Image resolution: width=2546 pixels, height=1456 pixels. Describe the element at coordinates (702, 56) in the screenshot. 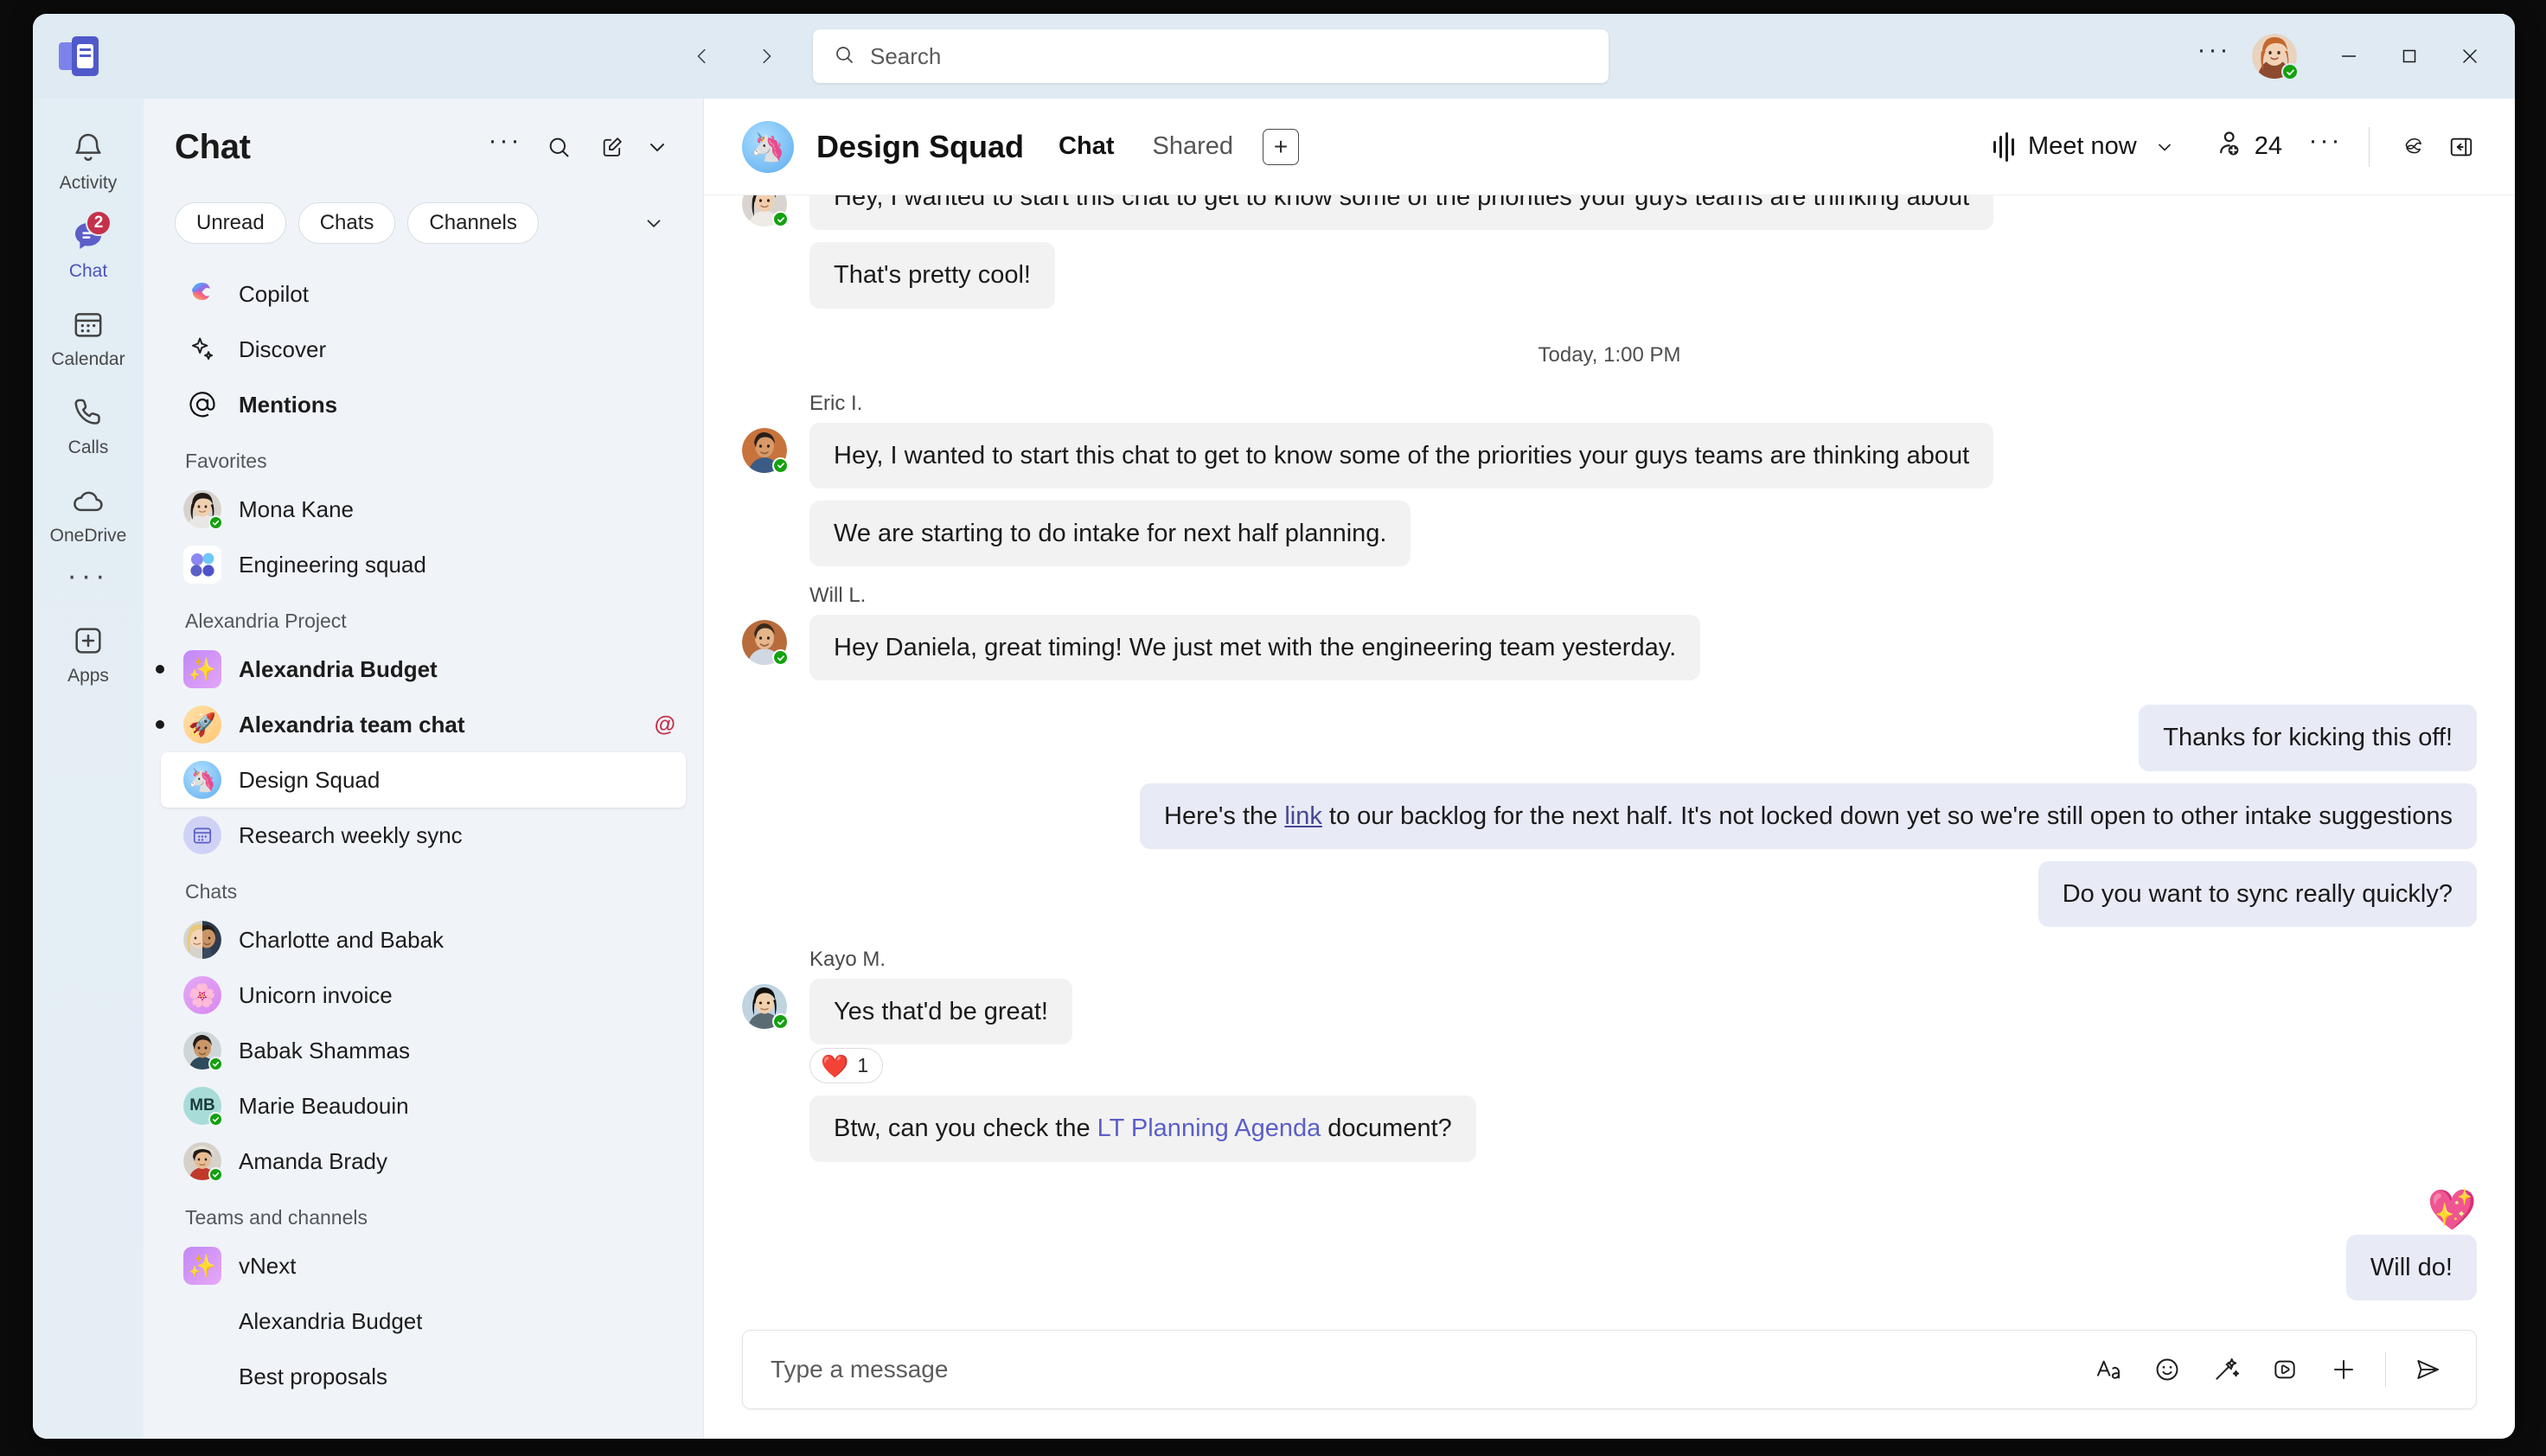

I see `back-button` at that location.